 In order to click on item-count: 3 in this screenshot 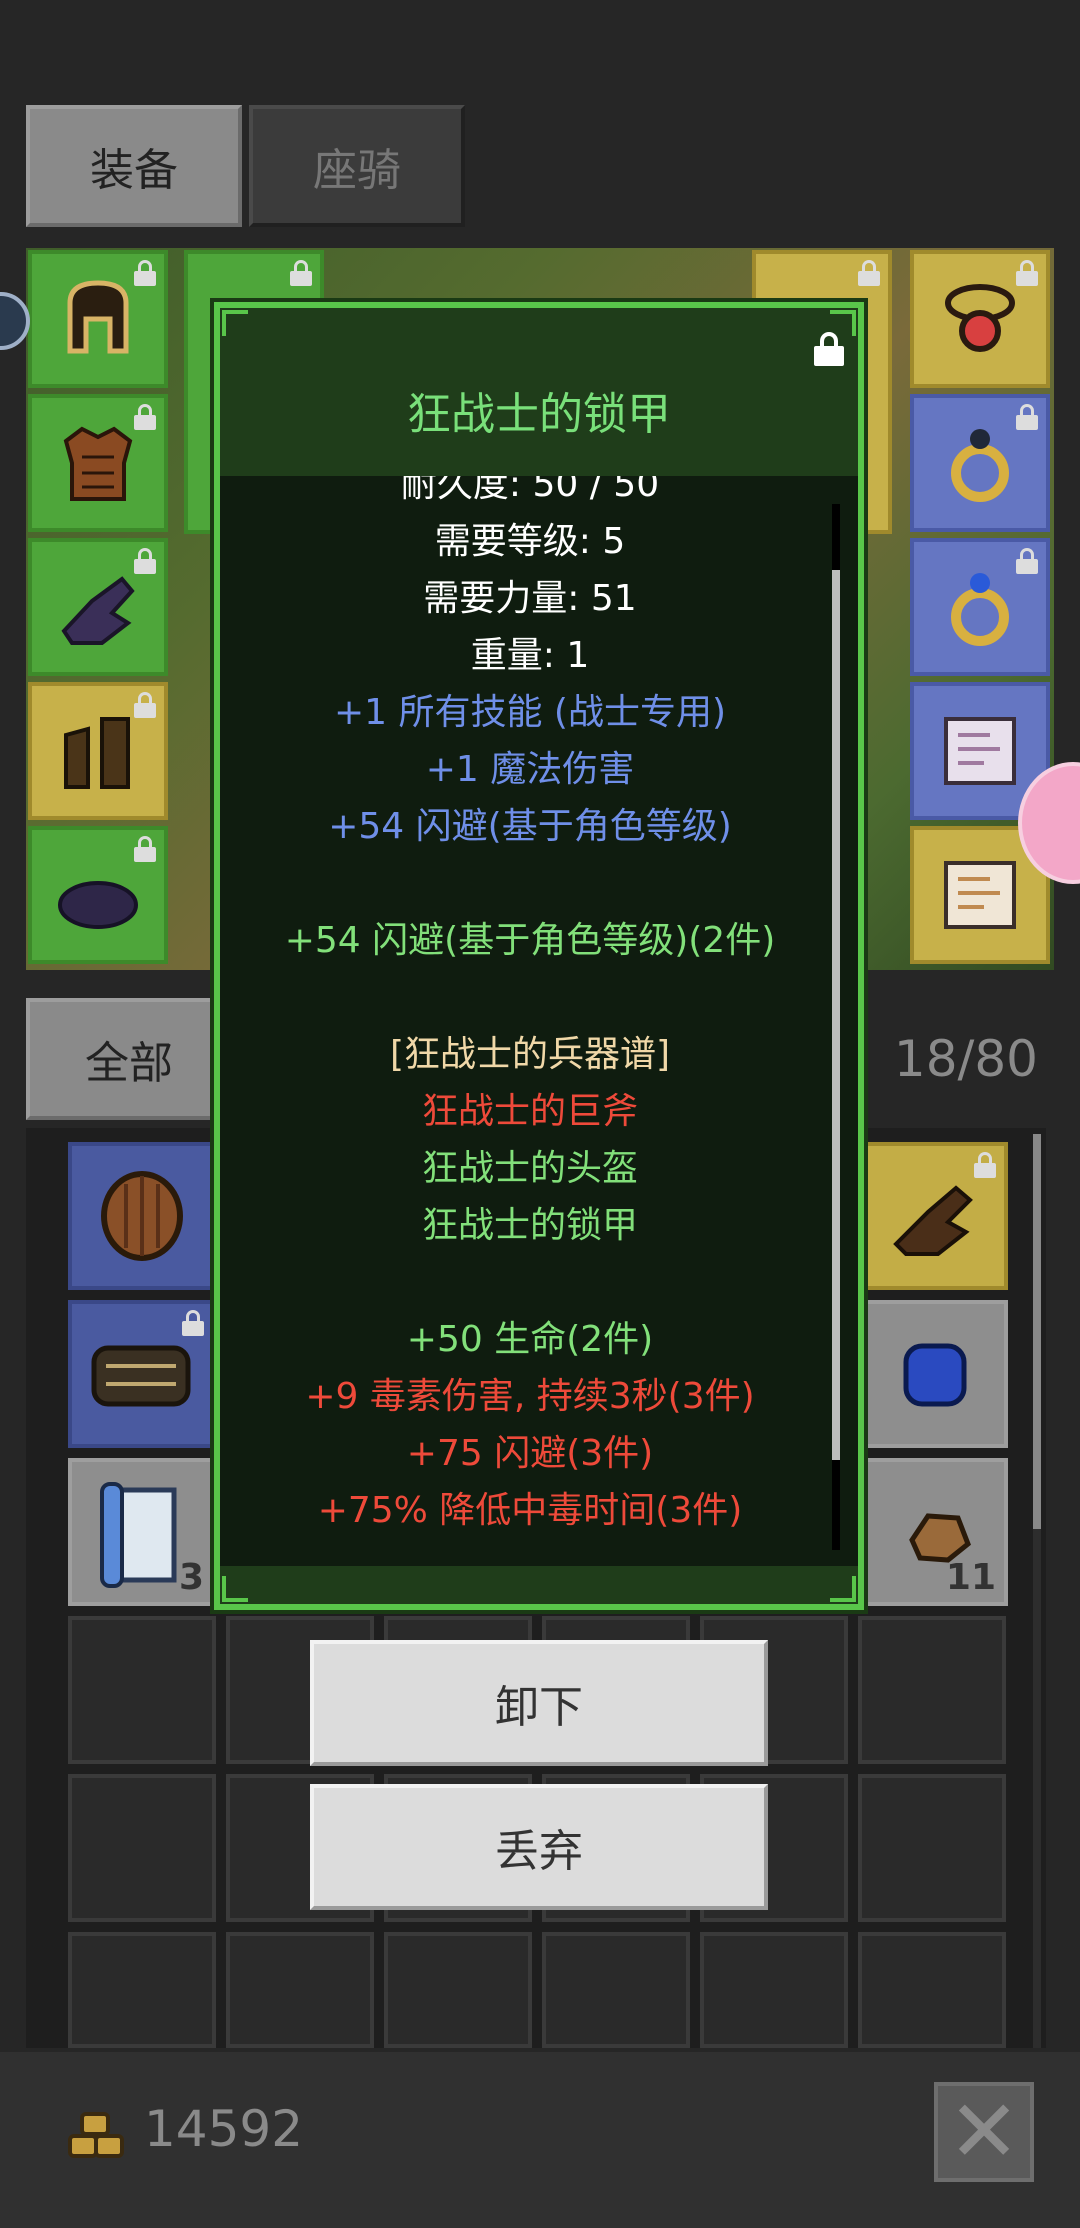, I will do `click(191, 1577)`.